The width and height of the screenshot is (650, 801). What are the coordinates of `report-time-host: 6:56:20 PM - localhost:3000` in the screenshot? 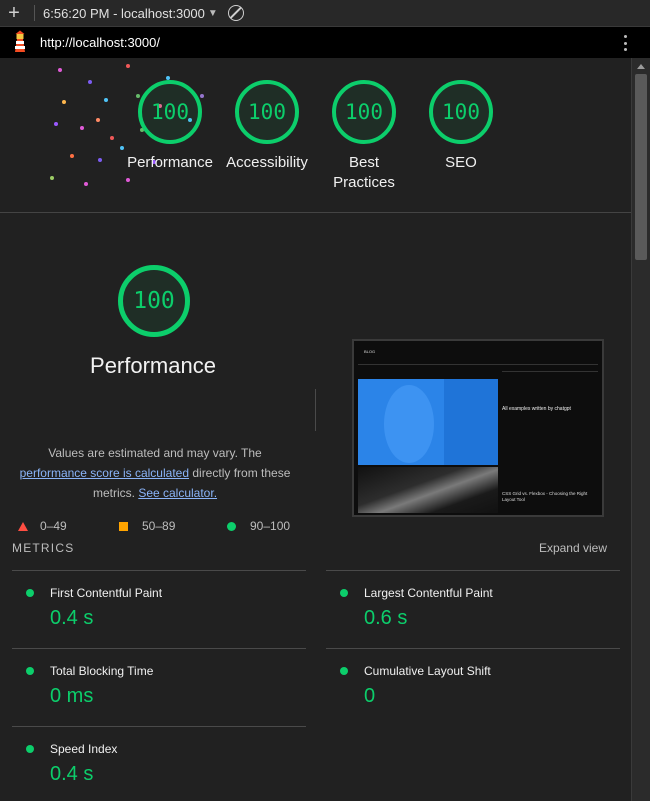 It's located at (124, 13).